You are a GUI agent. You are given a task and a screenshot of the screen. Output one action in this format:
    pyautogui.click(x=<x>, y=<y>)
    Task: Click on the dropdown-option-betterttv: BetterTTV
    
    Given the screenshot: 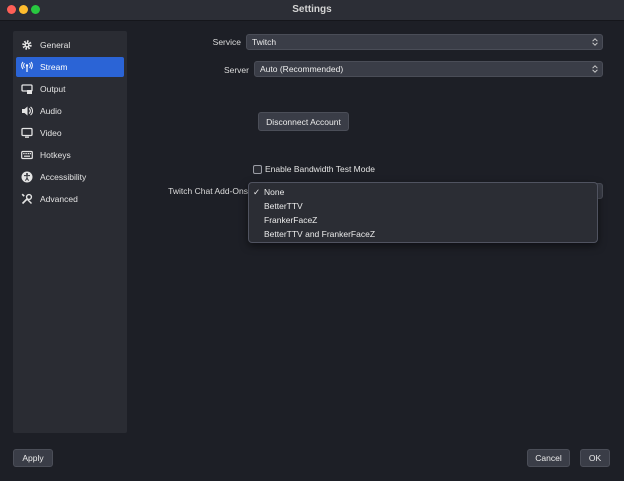 What is the action you would take?
    pyautogui.click(x=278, y=206)
    